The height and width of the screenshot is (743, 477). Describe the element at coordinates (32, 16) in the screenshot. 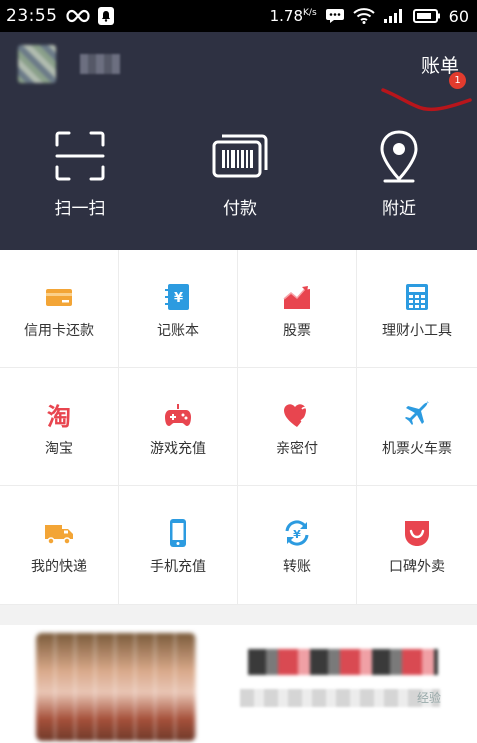

I see `status-time: 23:55` at that location.